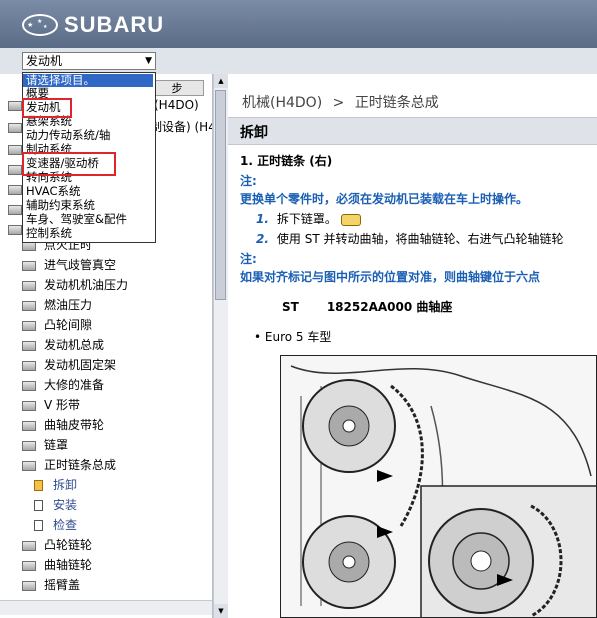  I want to click on model-note: • Euro 5 车型, so click(293, 337).